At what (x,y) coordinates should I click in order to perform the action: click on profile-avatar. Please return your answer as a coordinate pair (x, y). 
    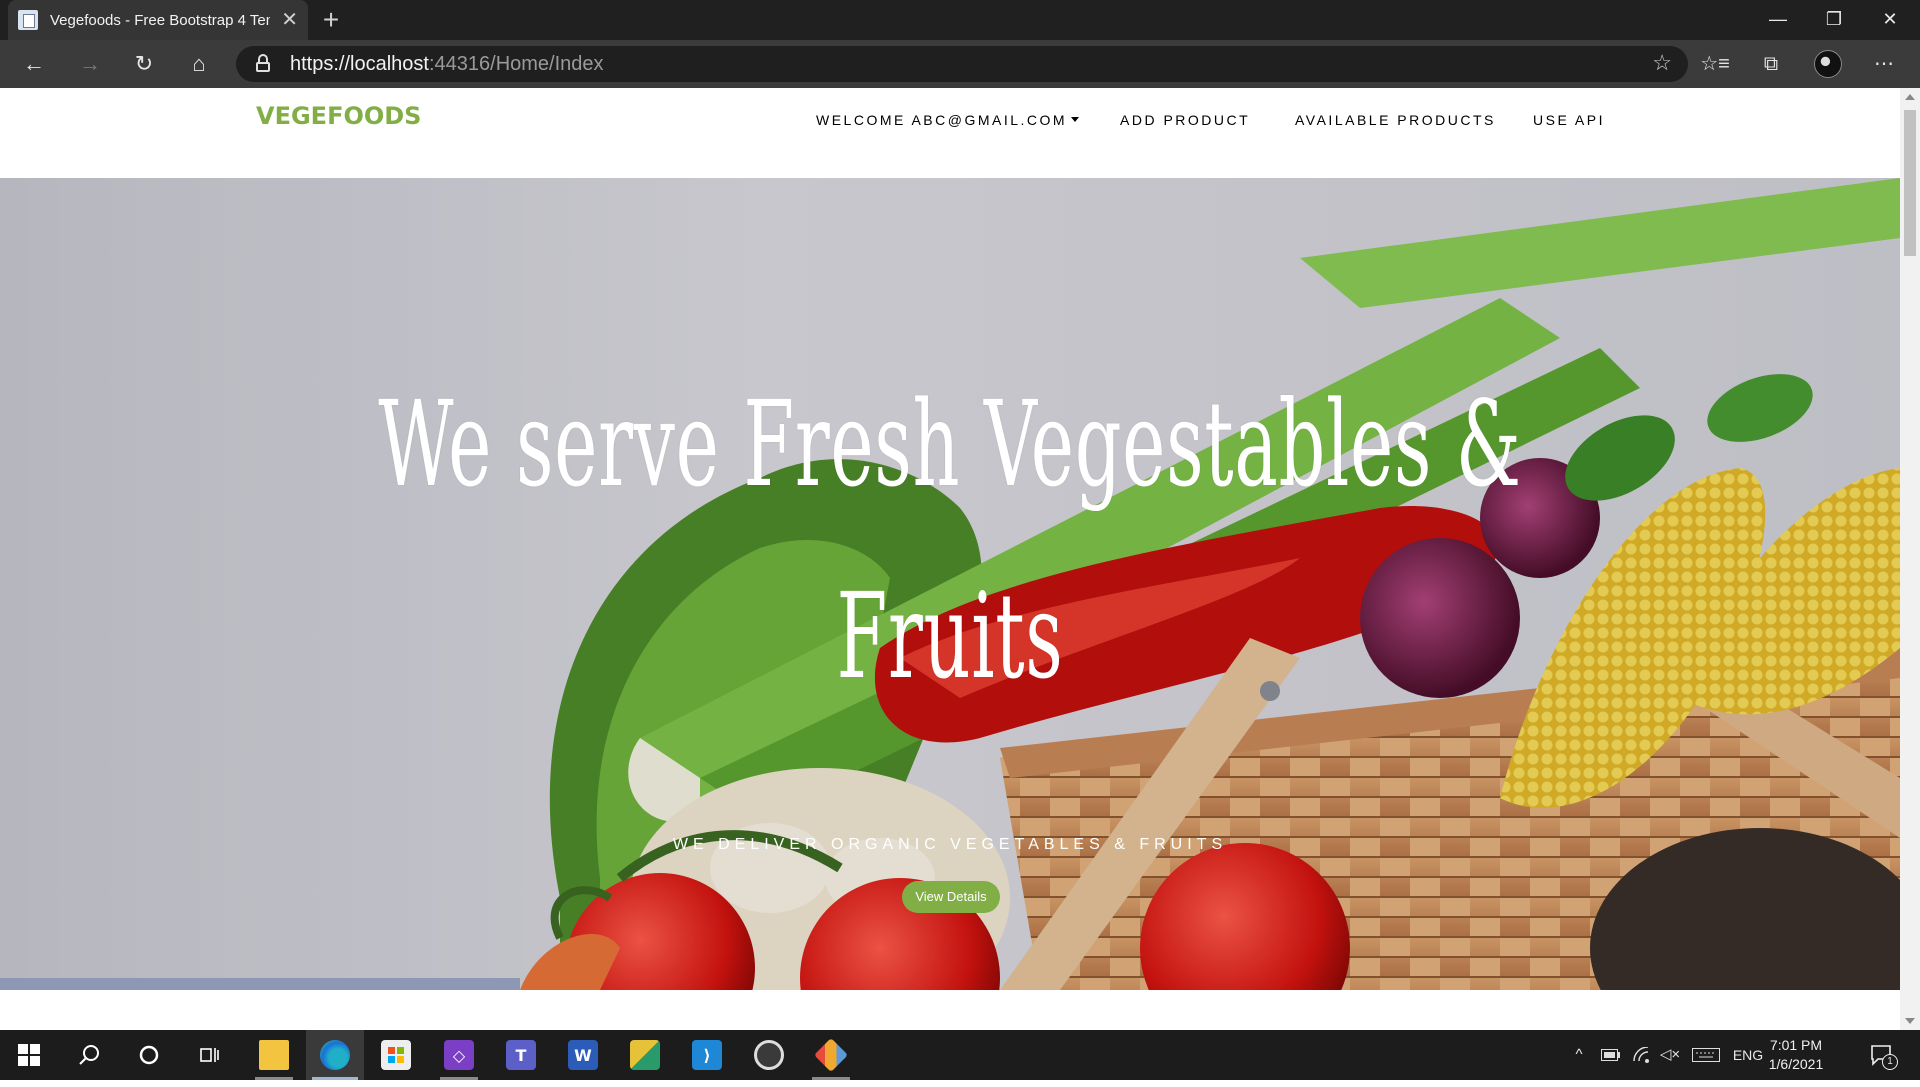
    Looking at the image, I should click on (1828, 64).